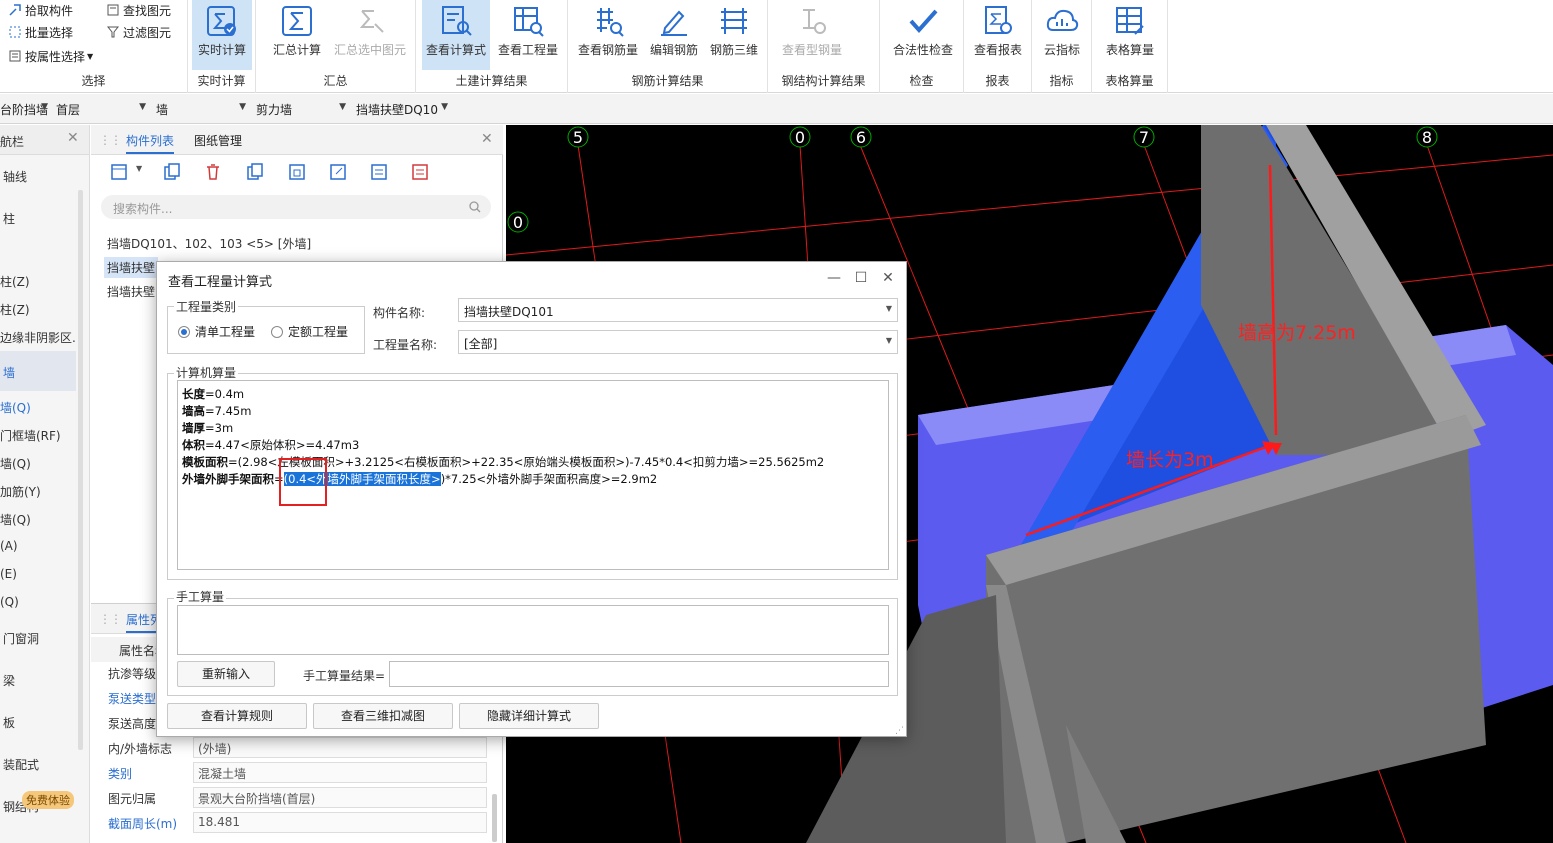 Image resolution: width=1553 pixels, height=843 pixels. What do you see at coordinates (102, 109) in the screenshot?
I see `floor-combo: 首层 ▼` at bounding box center [102, 109].